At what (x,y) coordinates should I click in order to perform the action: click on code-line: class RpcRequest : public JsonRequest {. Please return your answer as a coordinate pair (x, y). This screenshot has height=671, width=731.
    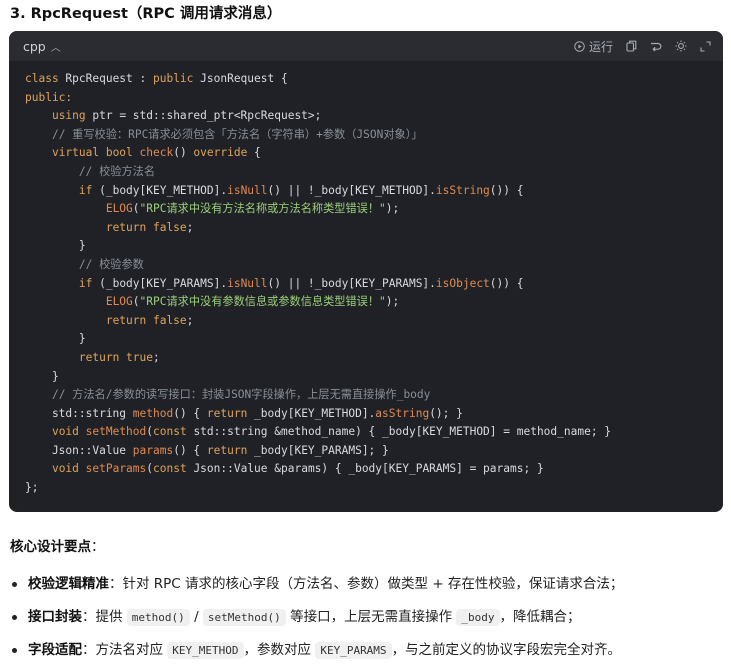
    Looking at the image, I should click on (366, 79).